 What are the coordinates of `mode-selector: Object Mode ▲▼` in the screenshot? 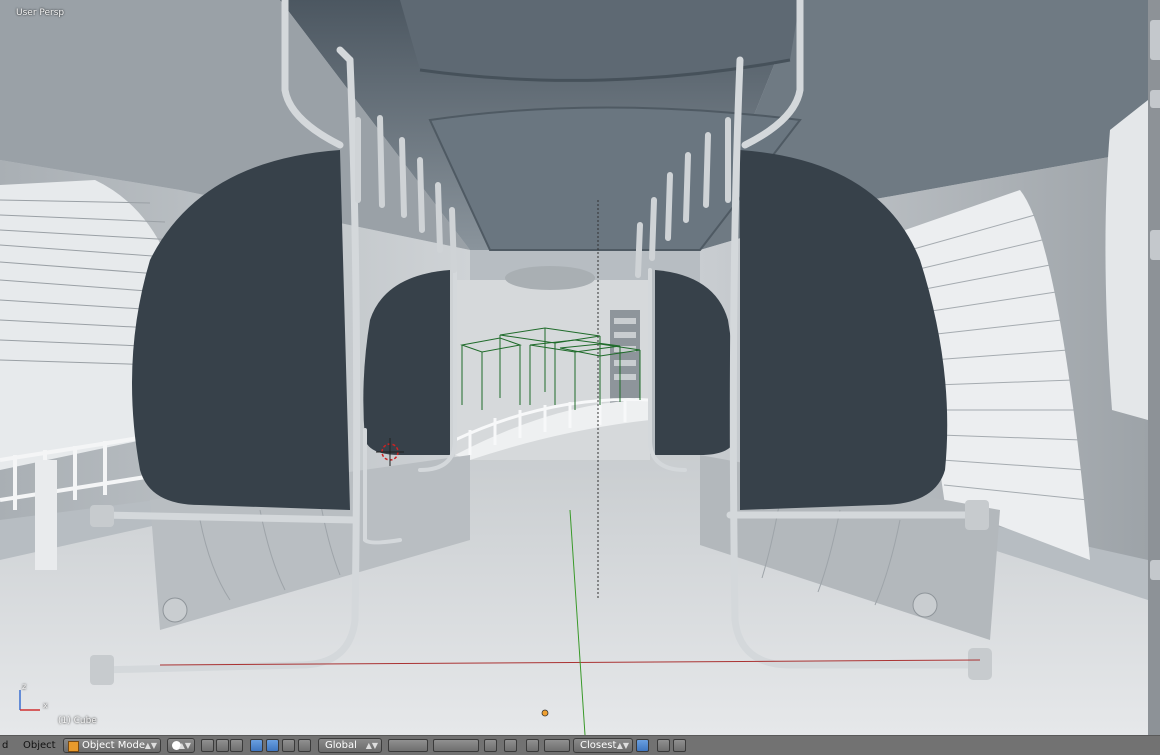 It's located at (112, 745).